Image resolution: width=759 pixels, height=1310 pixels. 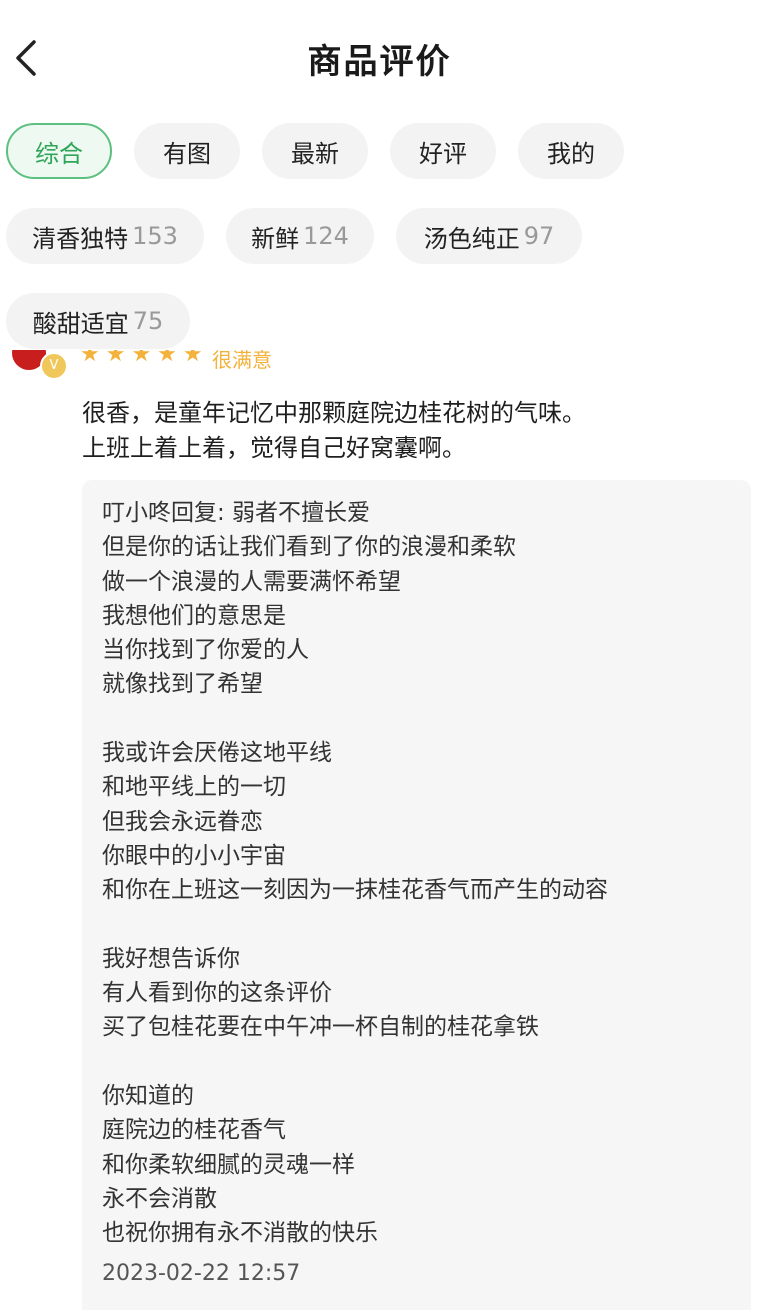 I want to click on tag-label: 清香独特, so click(x=80, y=238).